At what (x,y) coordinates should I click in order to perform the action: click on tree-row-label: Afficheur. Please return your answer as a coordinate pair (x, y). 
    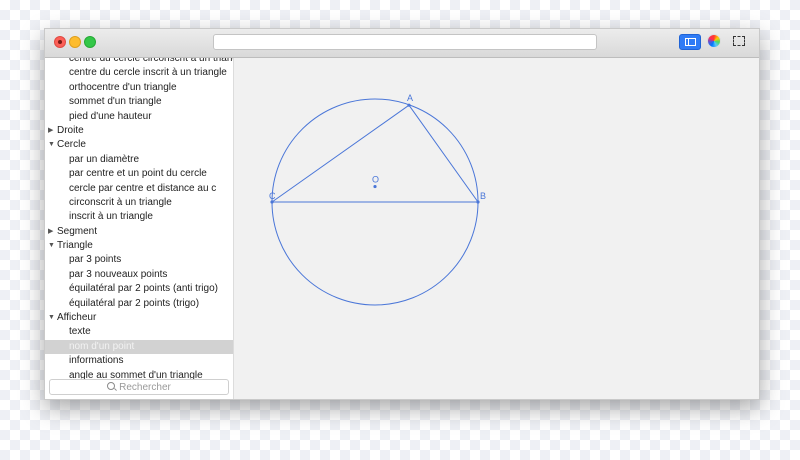
    Looking at the image, I should click on (77, 318).